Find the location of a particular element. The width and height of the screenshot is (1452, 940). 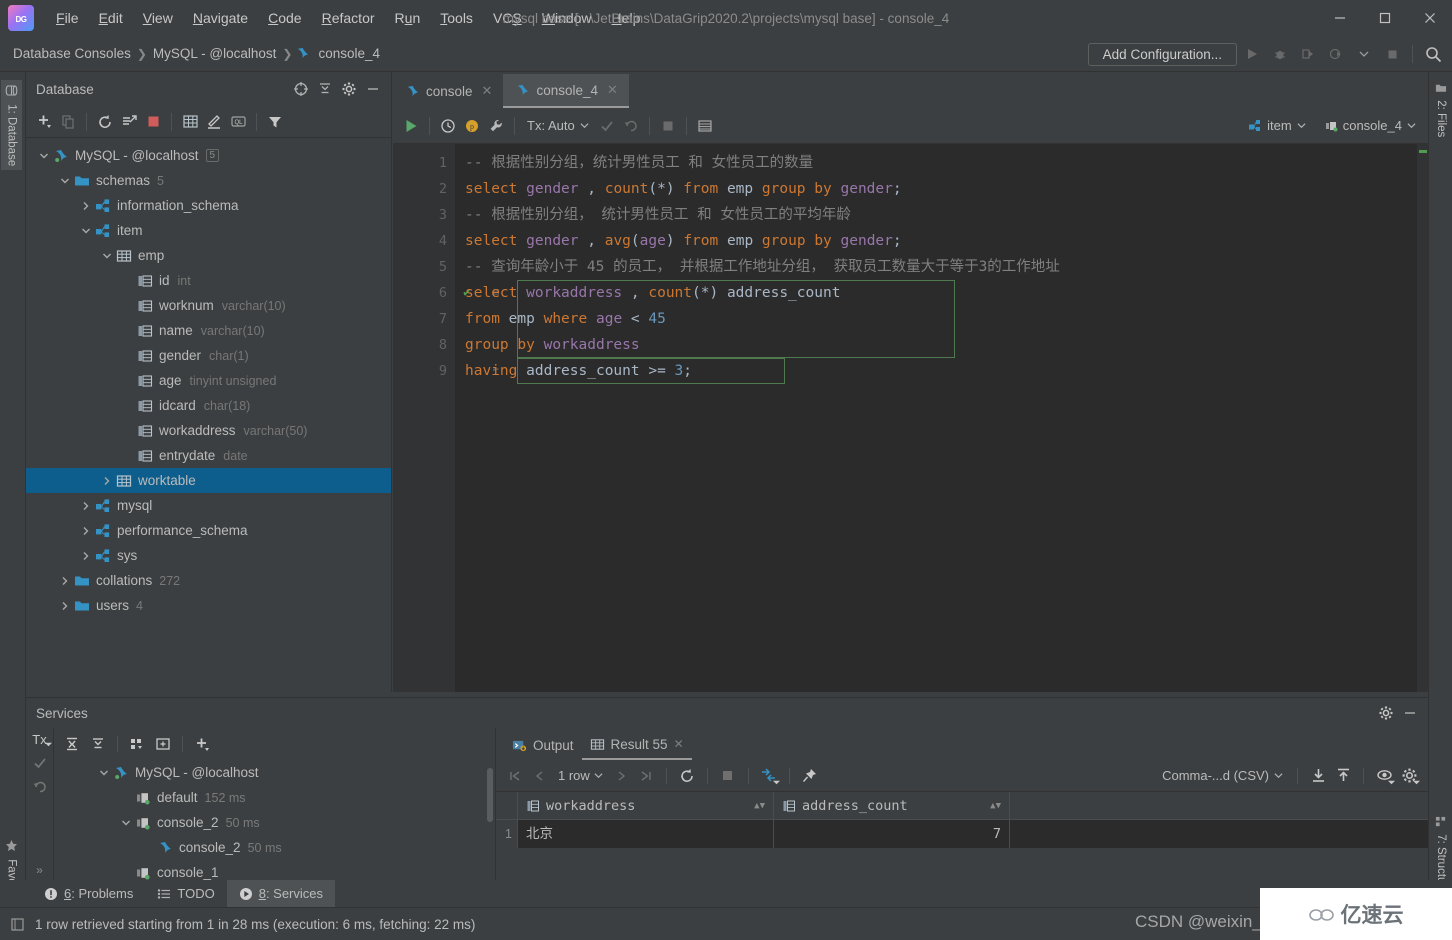

menu-code: Code is located at coordinates (284, 18).